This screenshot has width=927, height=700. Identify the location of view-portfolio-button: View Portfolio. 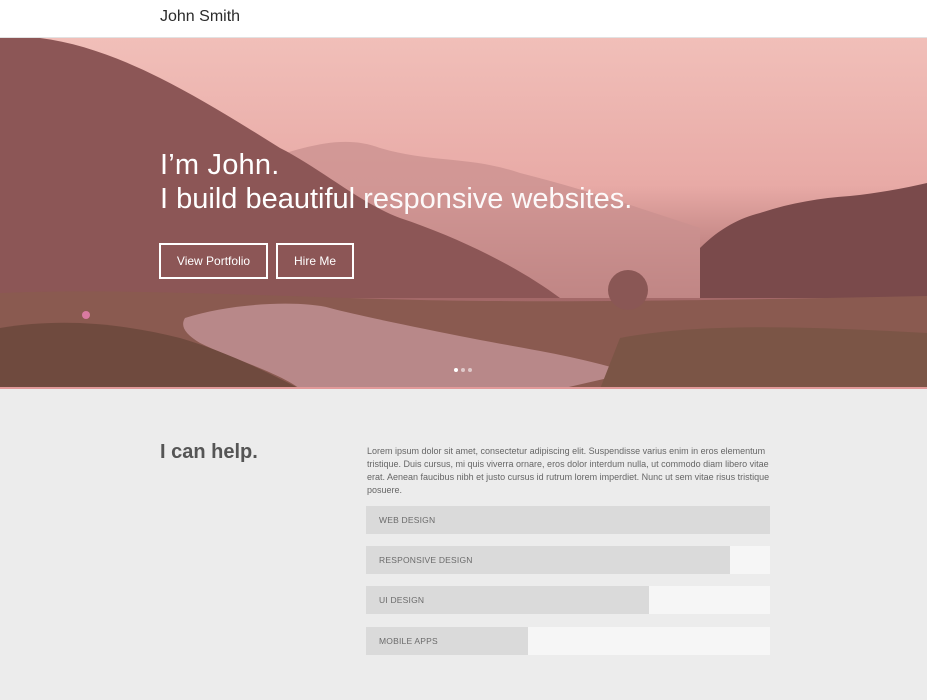
(213, 261).